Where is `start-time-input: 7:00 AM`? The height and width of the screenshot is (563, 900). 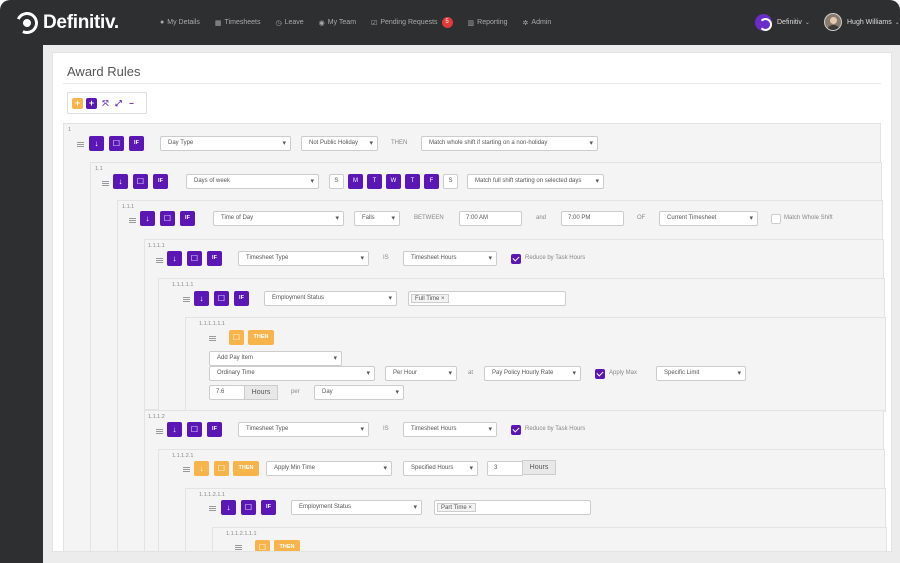 start-time-input: 7:00 AM is located at coordinates (490, 218).